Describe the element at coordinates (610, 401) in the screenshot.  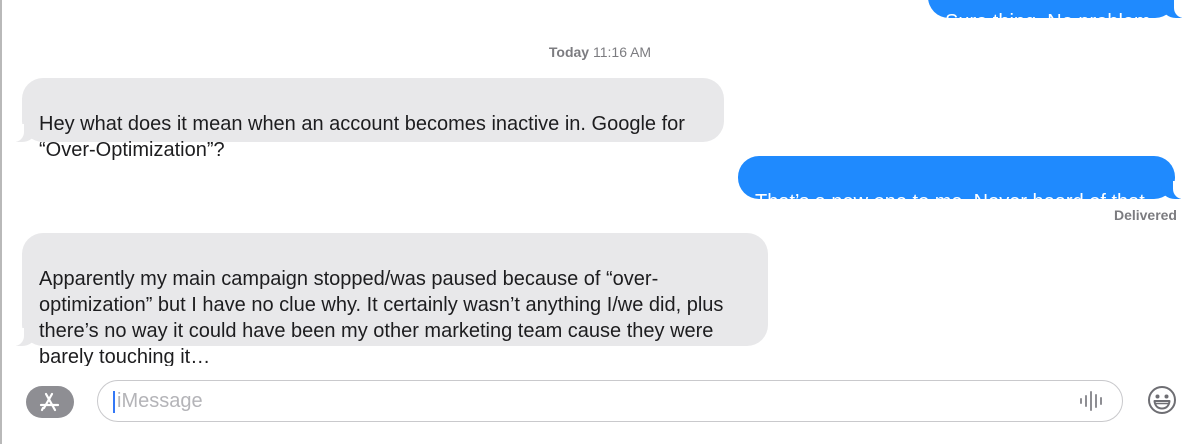
I see `imessage-input: iMessage` at that location.